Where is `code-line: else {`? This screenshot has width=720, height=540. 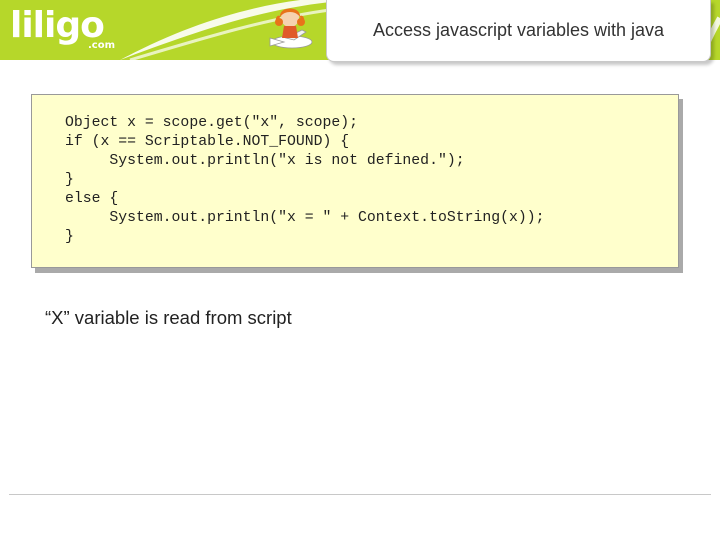 code-line: else { is located at coordinates (92, 199).